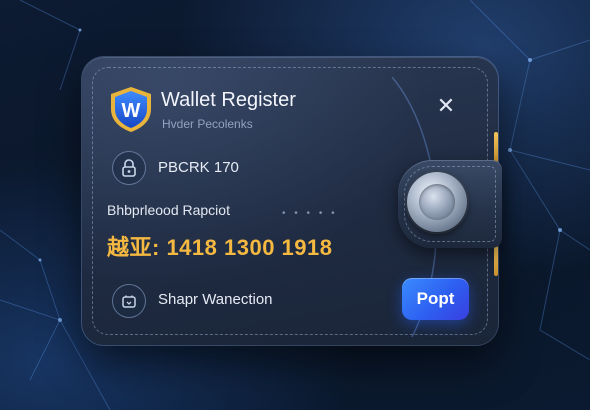 This screenshot has width=590, height=410. Describe the element at coordinates (215, 299) in the screenshot. I see `action-label: Shapr Wanection` at that location.